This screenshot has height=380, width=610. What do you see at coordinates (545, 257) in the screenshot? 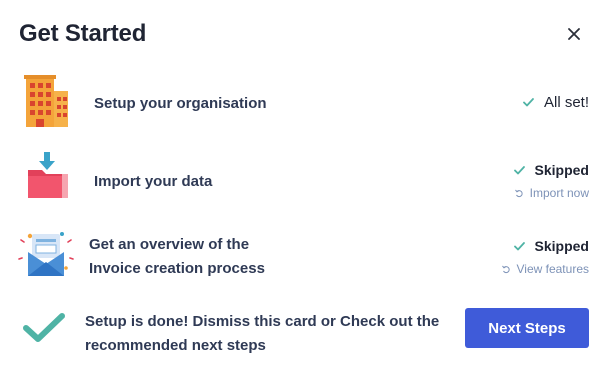
I see `step-status: Skipped View features` at bounding box center [545, 257].